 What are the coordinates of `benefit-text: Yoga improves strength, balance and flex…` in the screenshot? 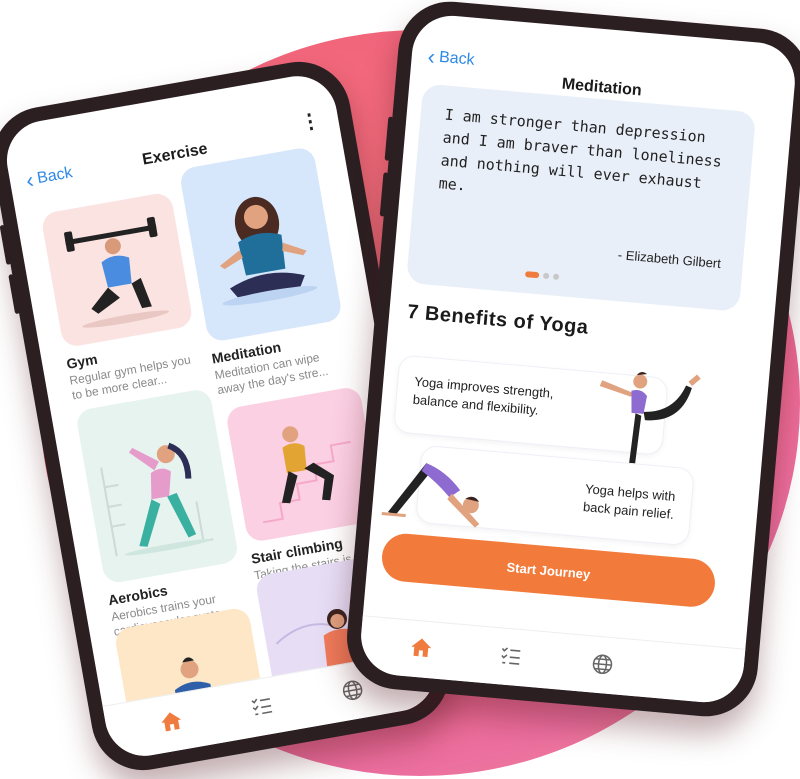 It's located at (483, 395).